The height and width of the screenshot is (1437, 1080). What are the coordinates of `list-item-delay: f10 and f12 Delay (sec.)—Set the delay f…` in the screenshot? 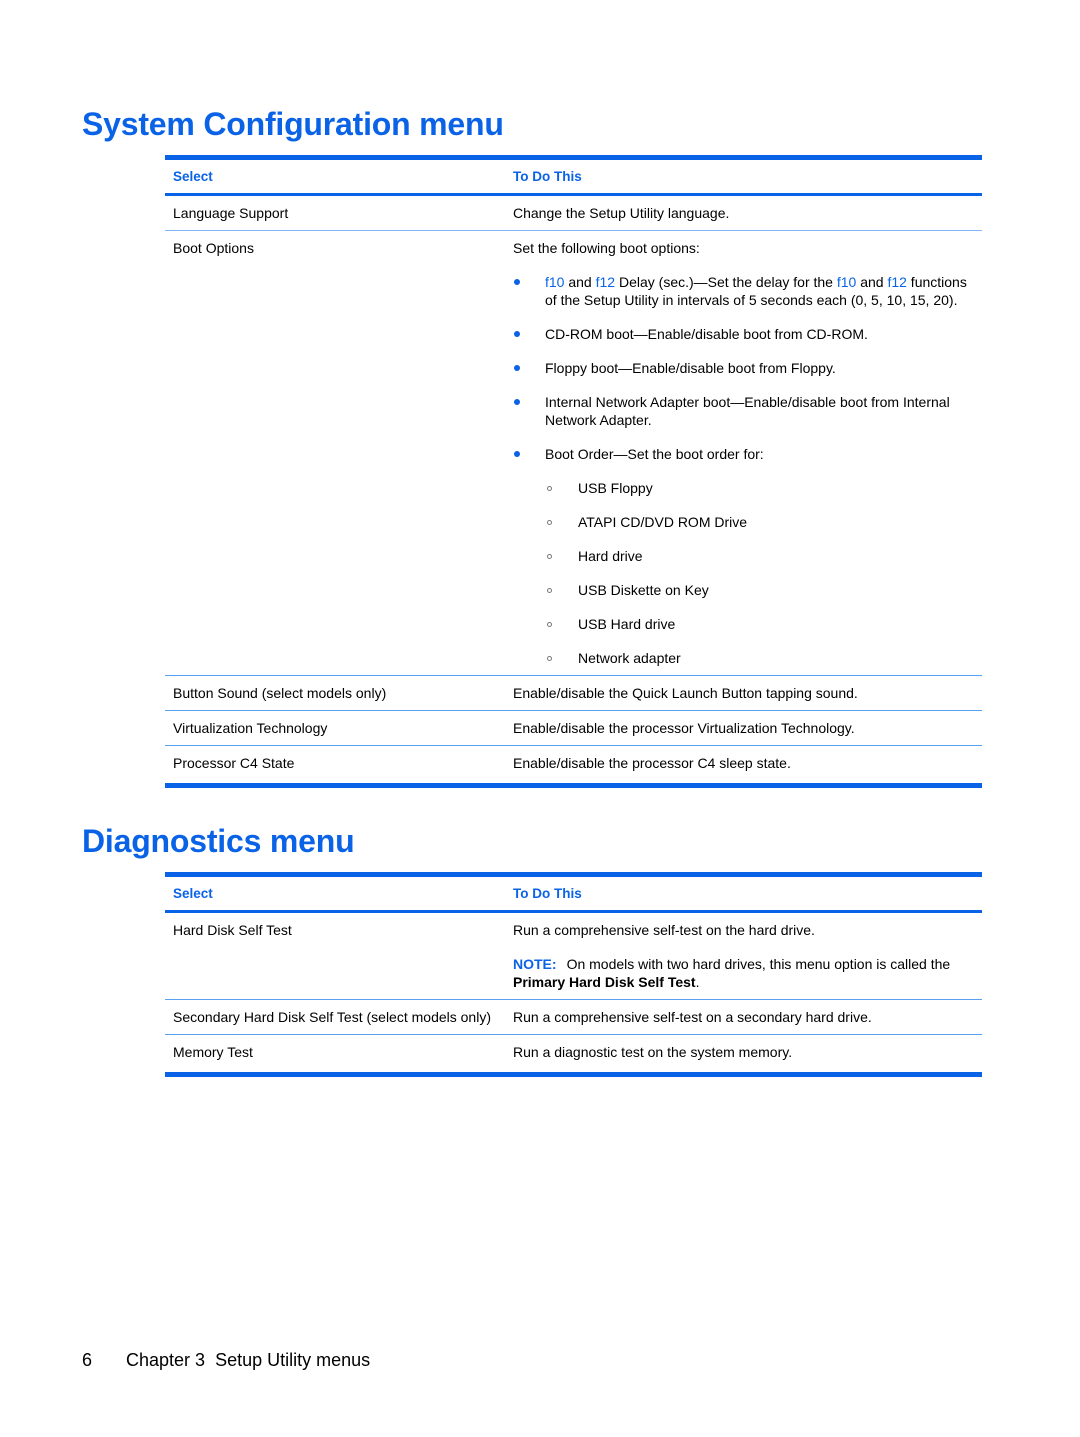 It's located at (747, 291).